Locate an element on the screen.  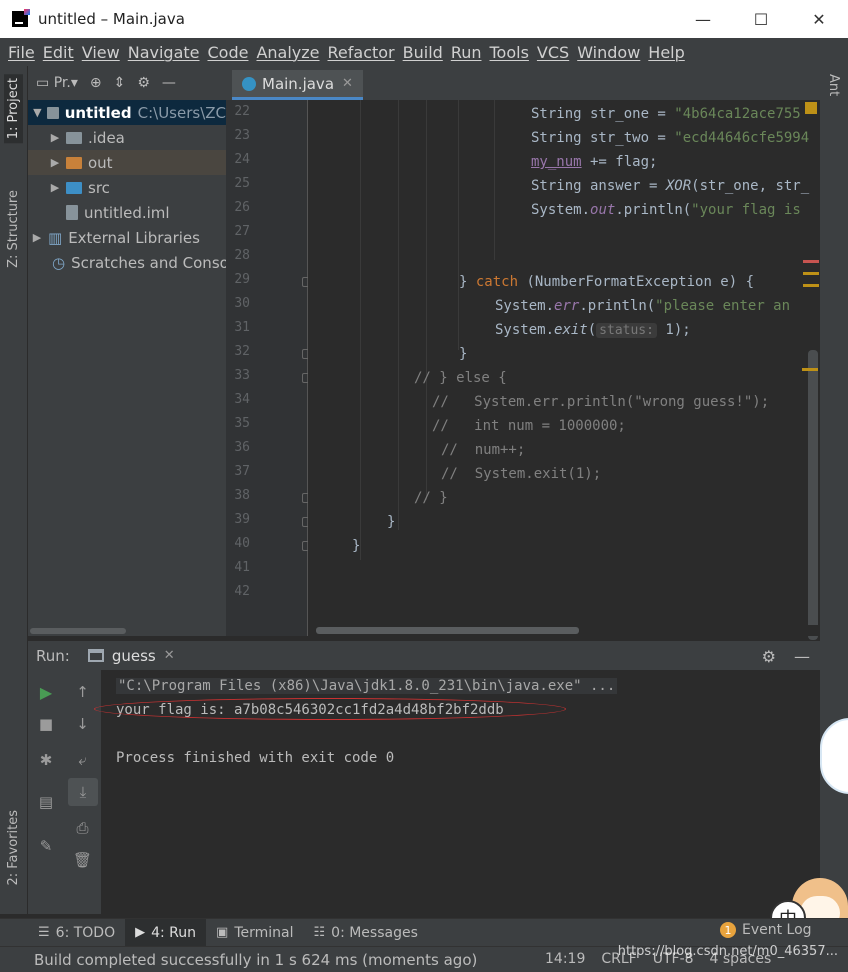
code-line-38: // } is located at coordinates (431, 498).